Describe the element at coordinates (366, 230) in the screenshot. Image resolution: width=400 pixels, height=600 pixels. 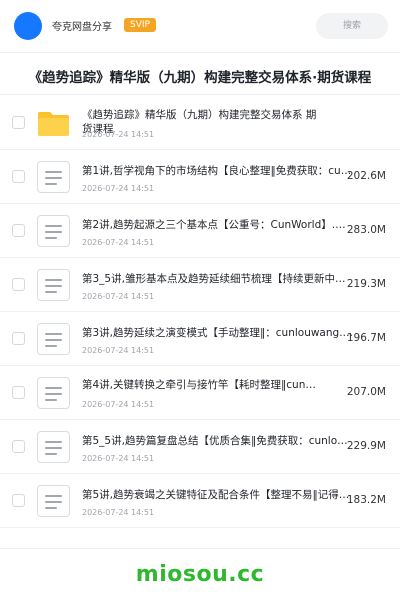
I see `file-size: 283.0M` at that location.